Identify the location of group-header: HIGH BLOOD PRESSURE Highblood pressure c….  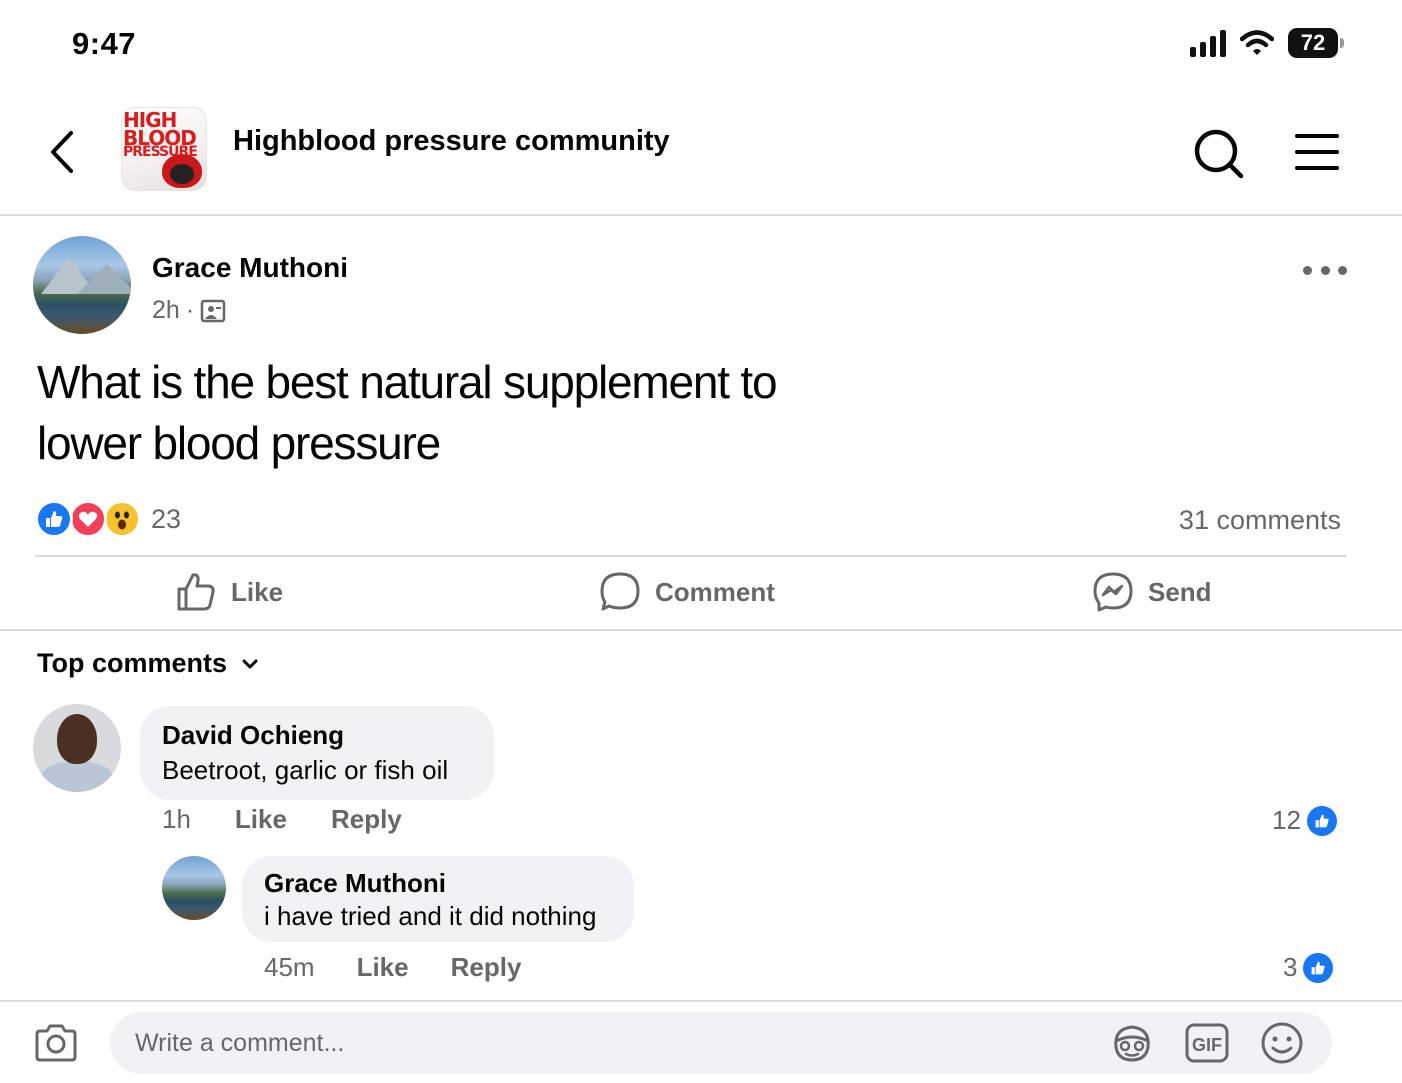
(701, 155).